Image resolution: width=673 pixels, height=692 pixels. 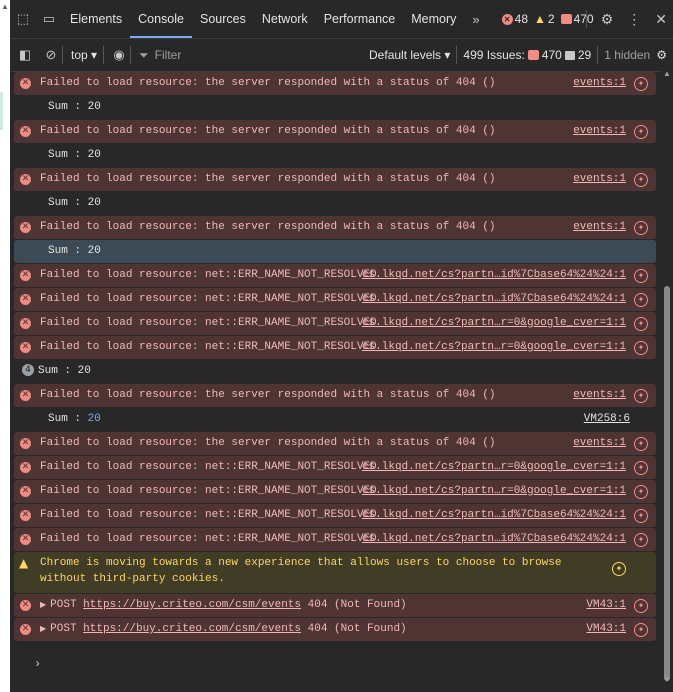 I want to click on filter-input: ⏷ Filter, so click(x=160, y=55).